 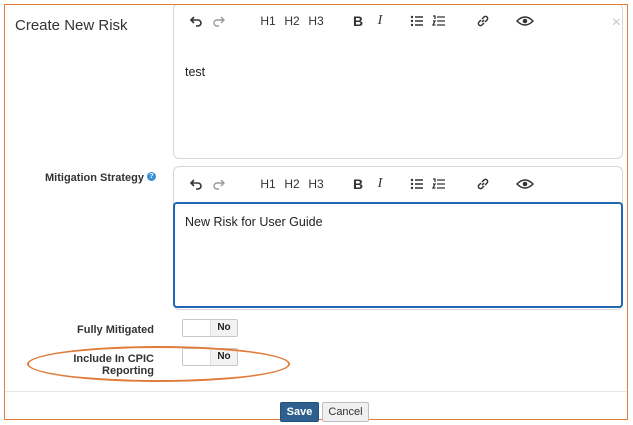 I want to click on fully-mitigated-toggle: No, so click(x=210, y=328).